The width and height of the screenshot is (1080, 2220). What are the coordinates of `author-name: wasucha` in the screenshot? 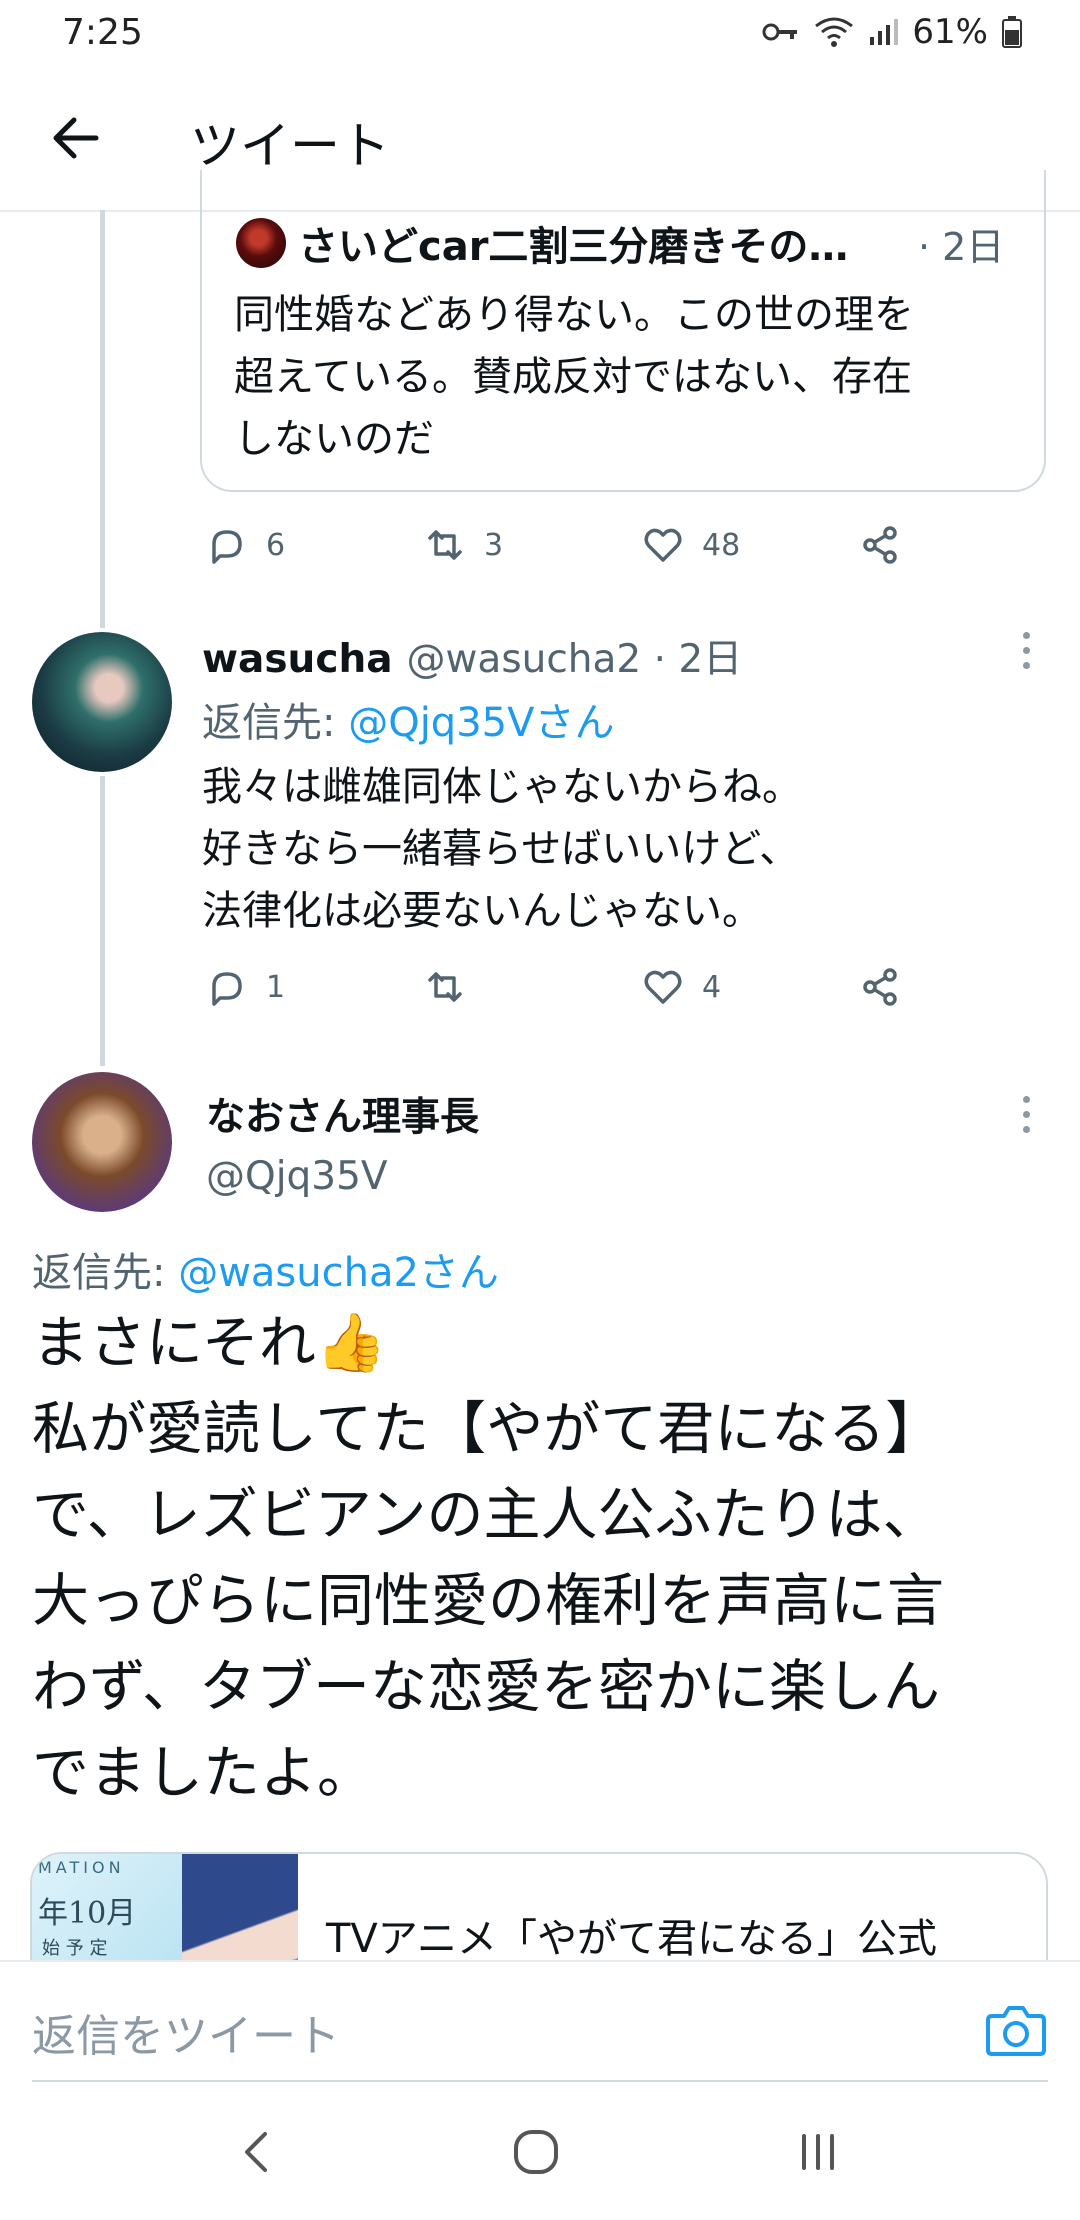 It's located at (297, 659).